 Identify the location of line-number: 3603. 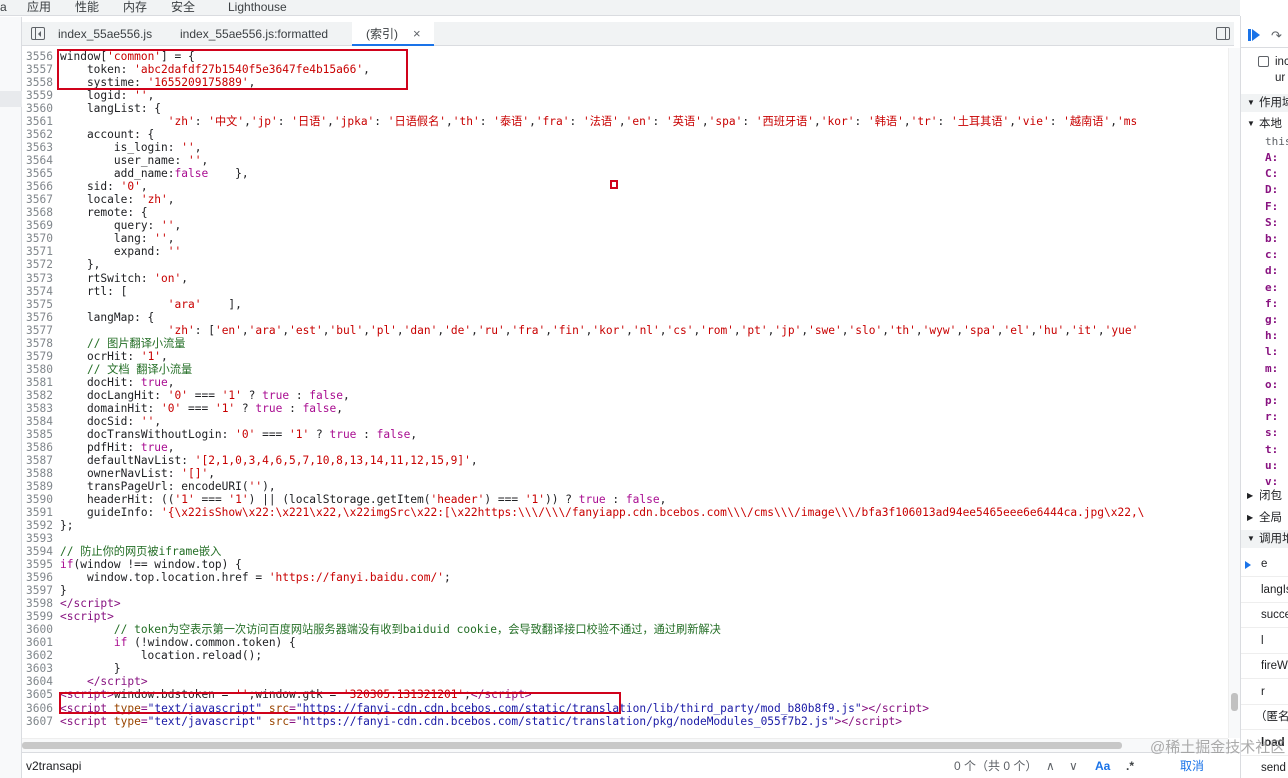
(41, 668).